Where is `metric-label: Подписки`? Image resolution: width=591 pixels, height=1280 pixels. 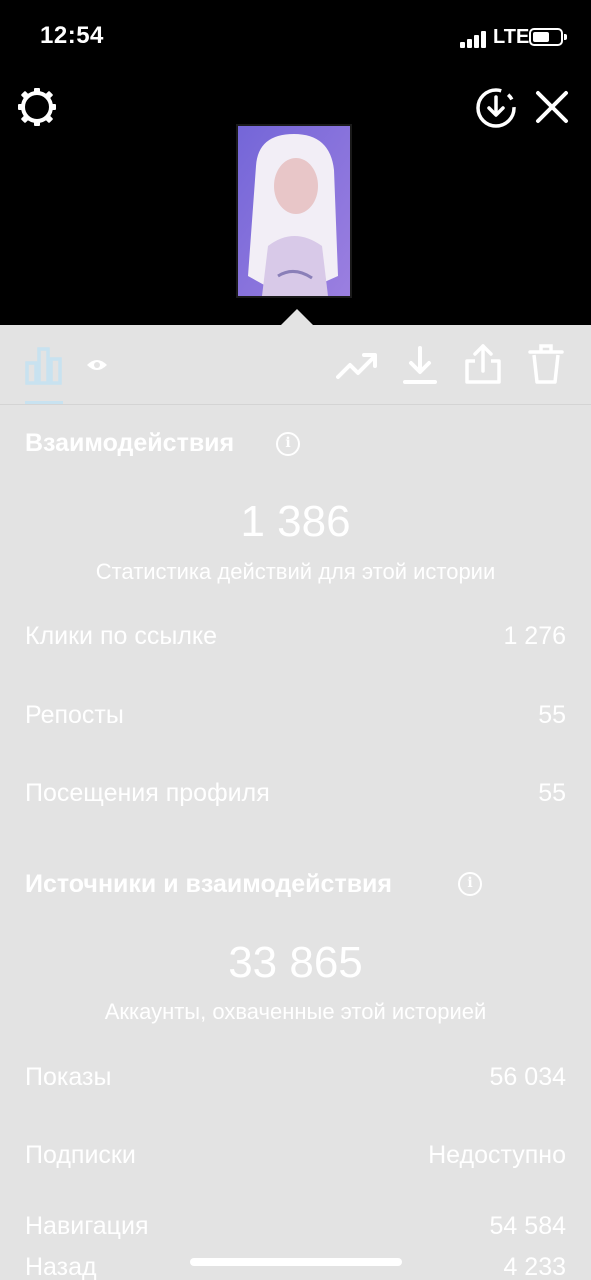 metric-label: Подписки is located at coordinates (80, 1155).